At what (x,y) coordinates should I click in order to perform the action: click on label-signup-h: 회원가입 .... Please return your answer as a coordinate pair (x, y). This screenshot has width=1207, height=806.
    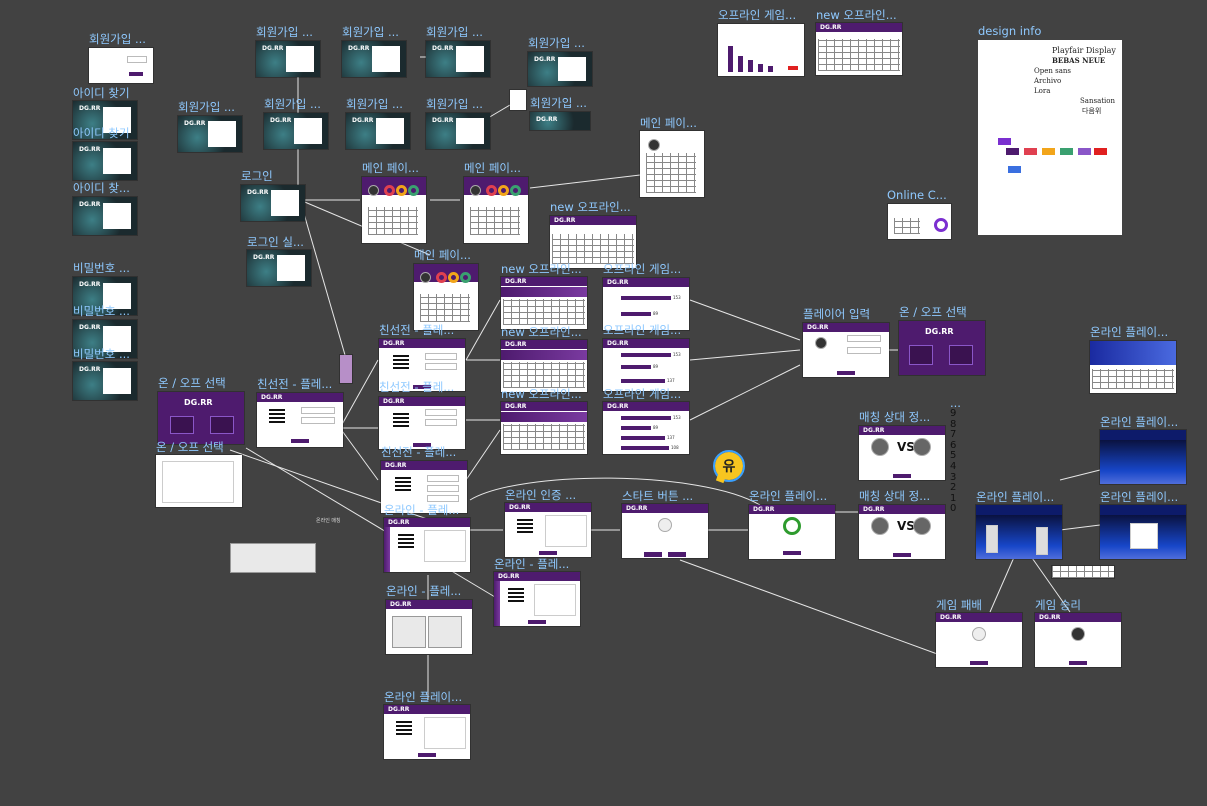
    Looking at the image, I should click on (454, 104).